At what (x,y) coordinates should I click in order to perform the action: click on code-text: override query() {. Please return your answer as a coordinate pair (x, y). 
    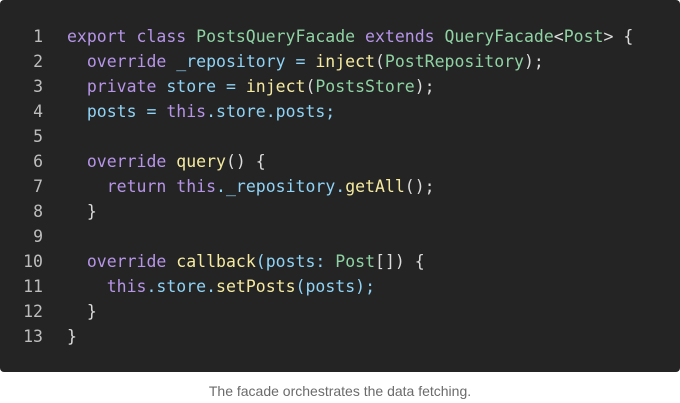
    Looking at the image, I should click on (166, 161).